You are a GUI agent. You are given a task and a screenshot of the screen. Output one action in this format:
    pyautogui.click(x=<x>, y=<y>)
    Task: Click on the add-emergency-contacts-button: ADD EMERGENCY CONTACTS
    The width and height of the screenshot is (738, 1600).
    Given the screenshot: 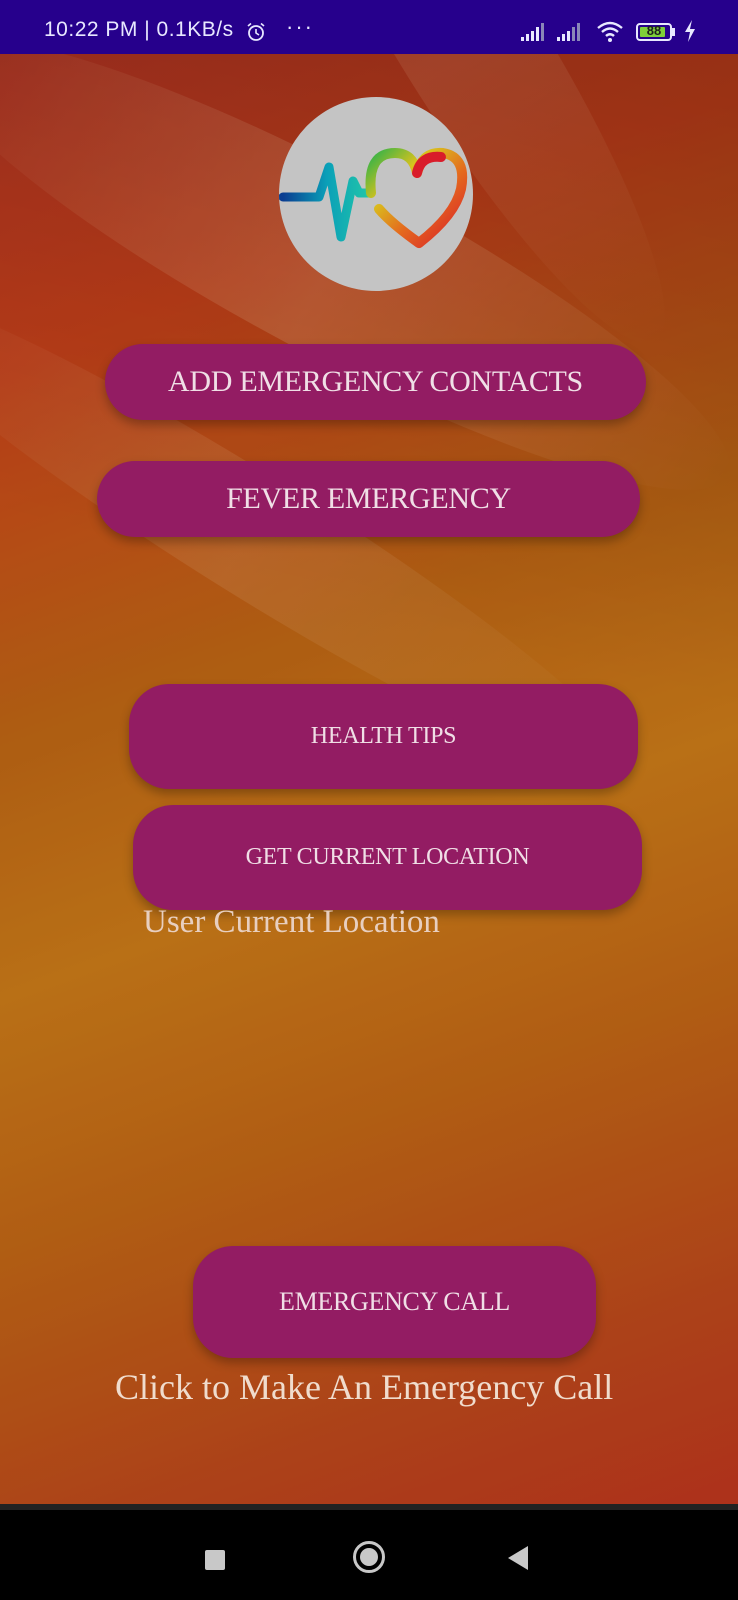 What is the action you would take?
    pyautogui.click(x=375, y=382)
    